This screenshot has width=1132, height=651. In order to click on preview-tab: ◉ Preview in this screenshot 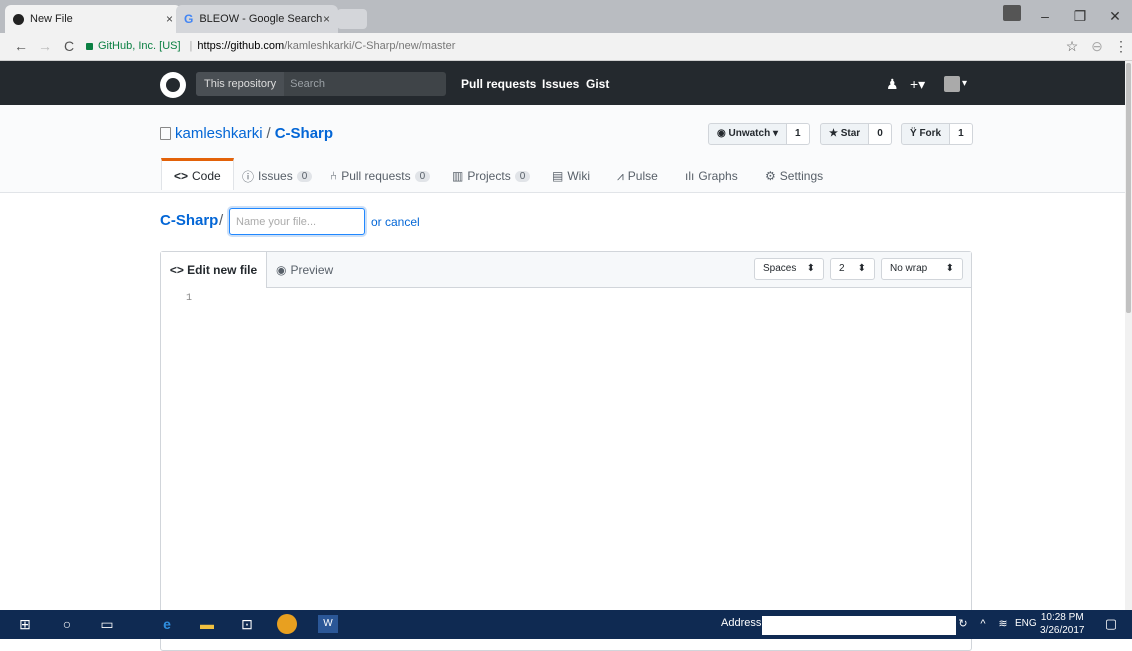, I will do `click(304, 270)`.